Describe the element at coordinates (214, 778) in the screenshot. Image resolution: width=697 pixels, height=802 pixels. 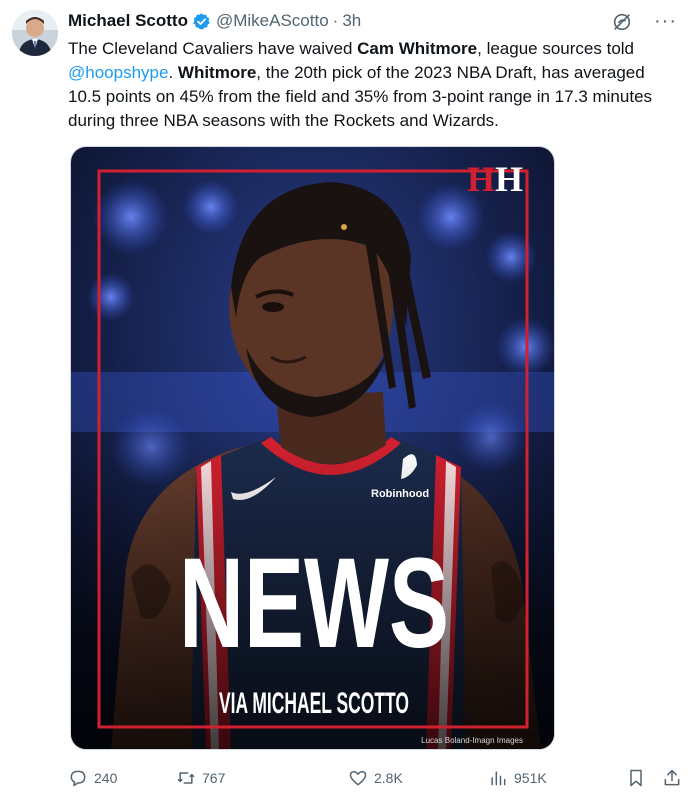
I see `repost-count: 767` at that location.